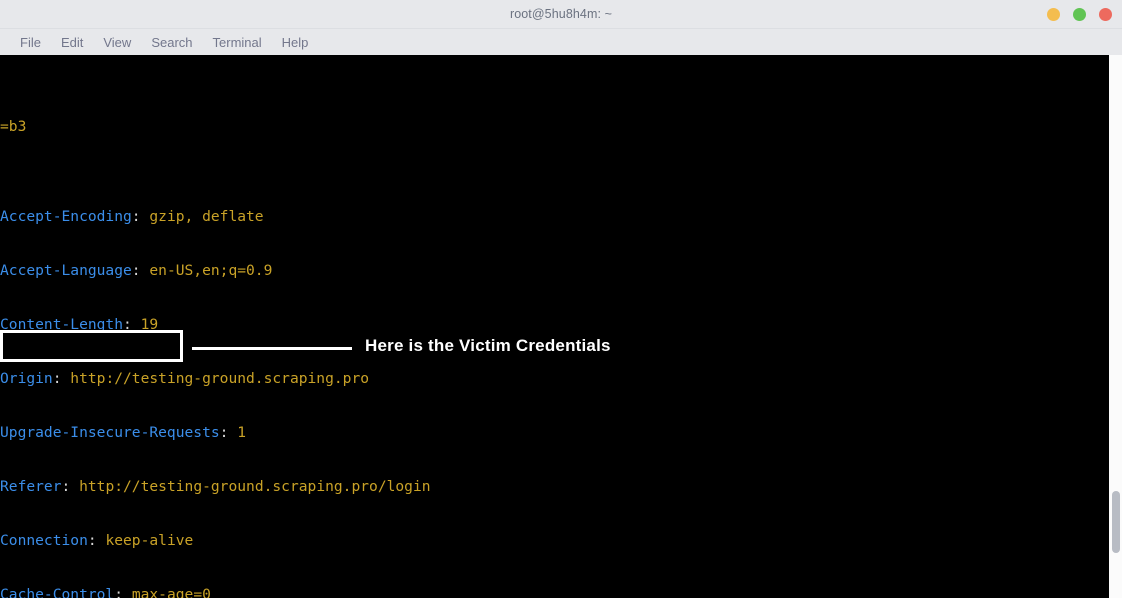 Image resolution: width=1122 pixels, height=598 pixels. I want to click on menu-item-file: File, so click(30, 42).